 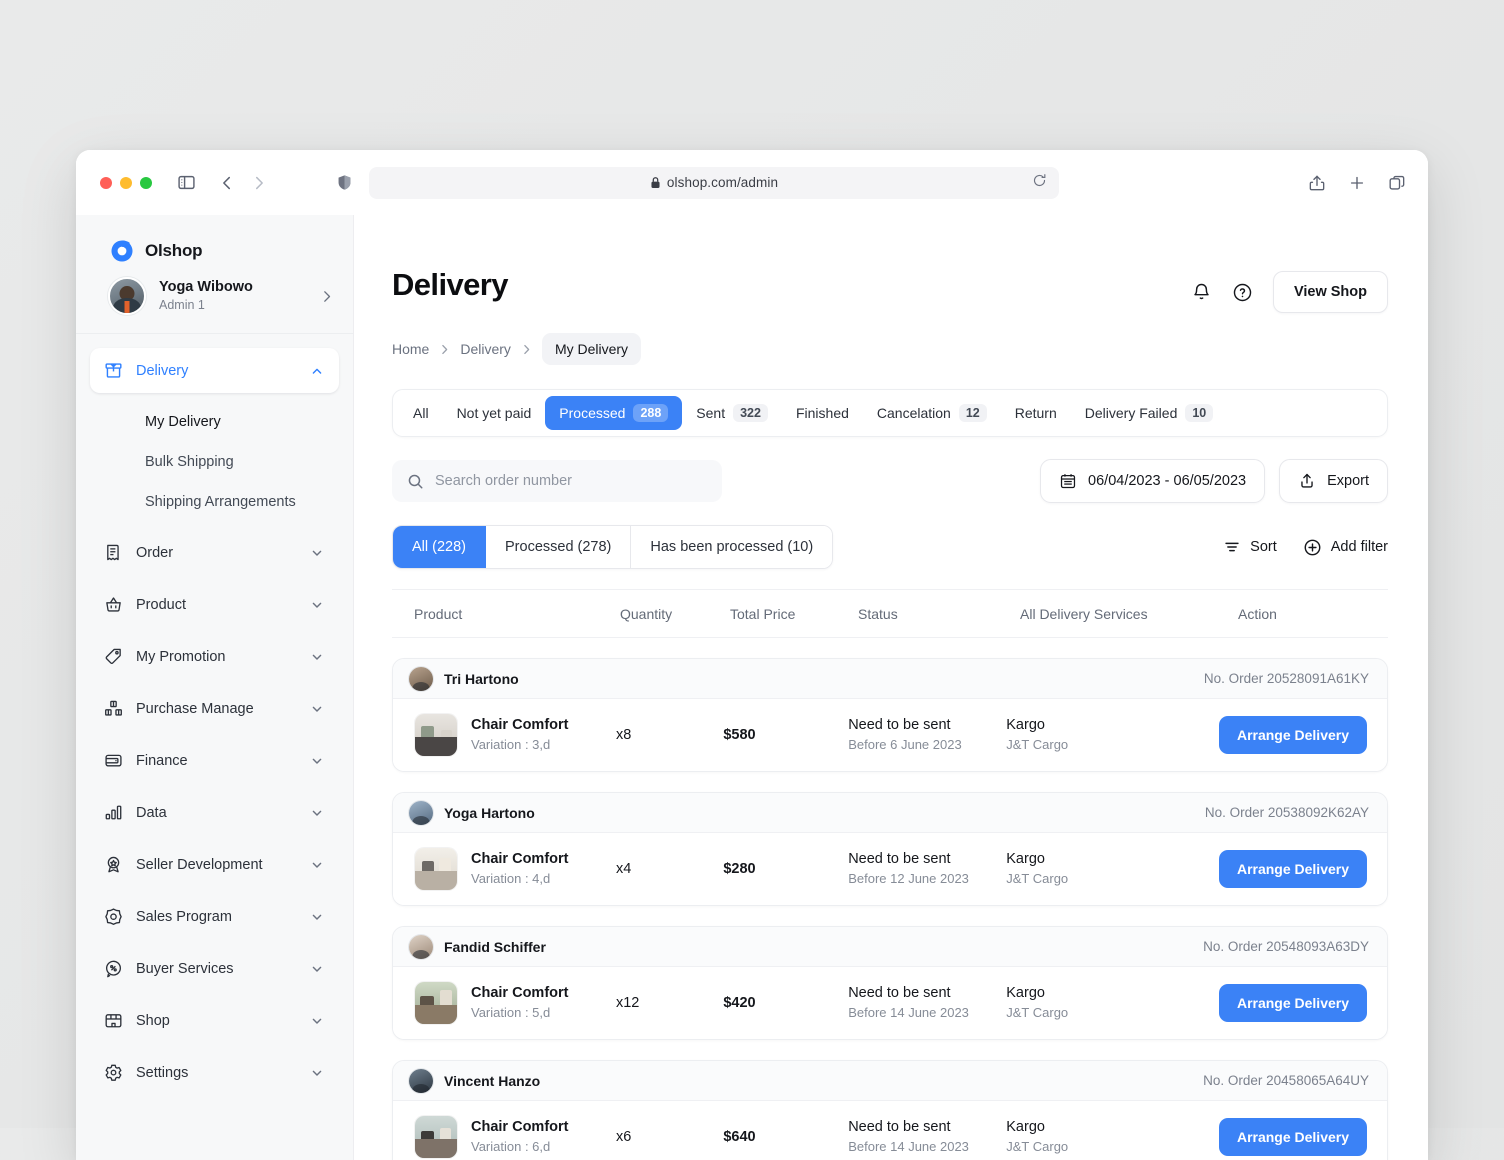 I want to click on tag-icon, so click(x=113, y=657).